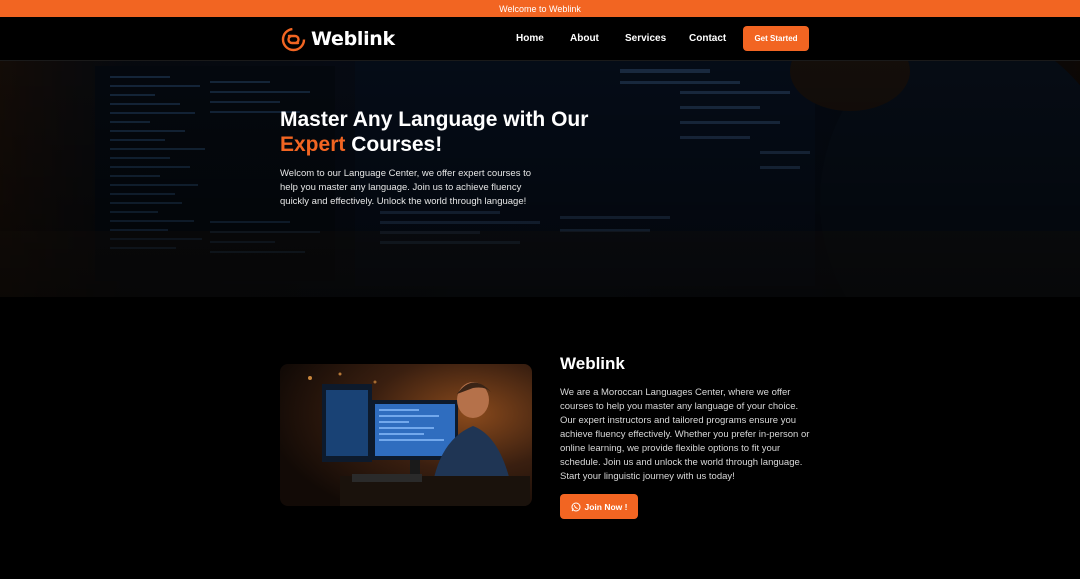 This screenshot has height=579, width=1080. Describe the element at coordinates (313, 144) in the screenshot. I see `hero-heading-accent: Expert` at that location.